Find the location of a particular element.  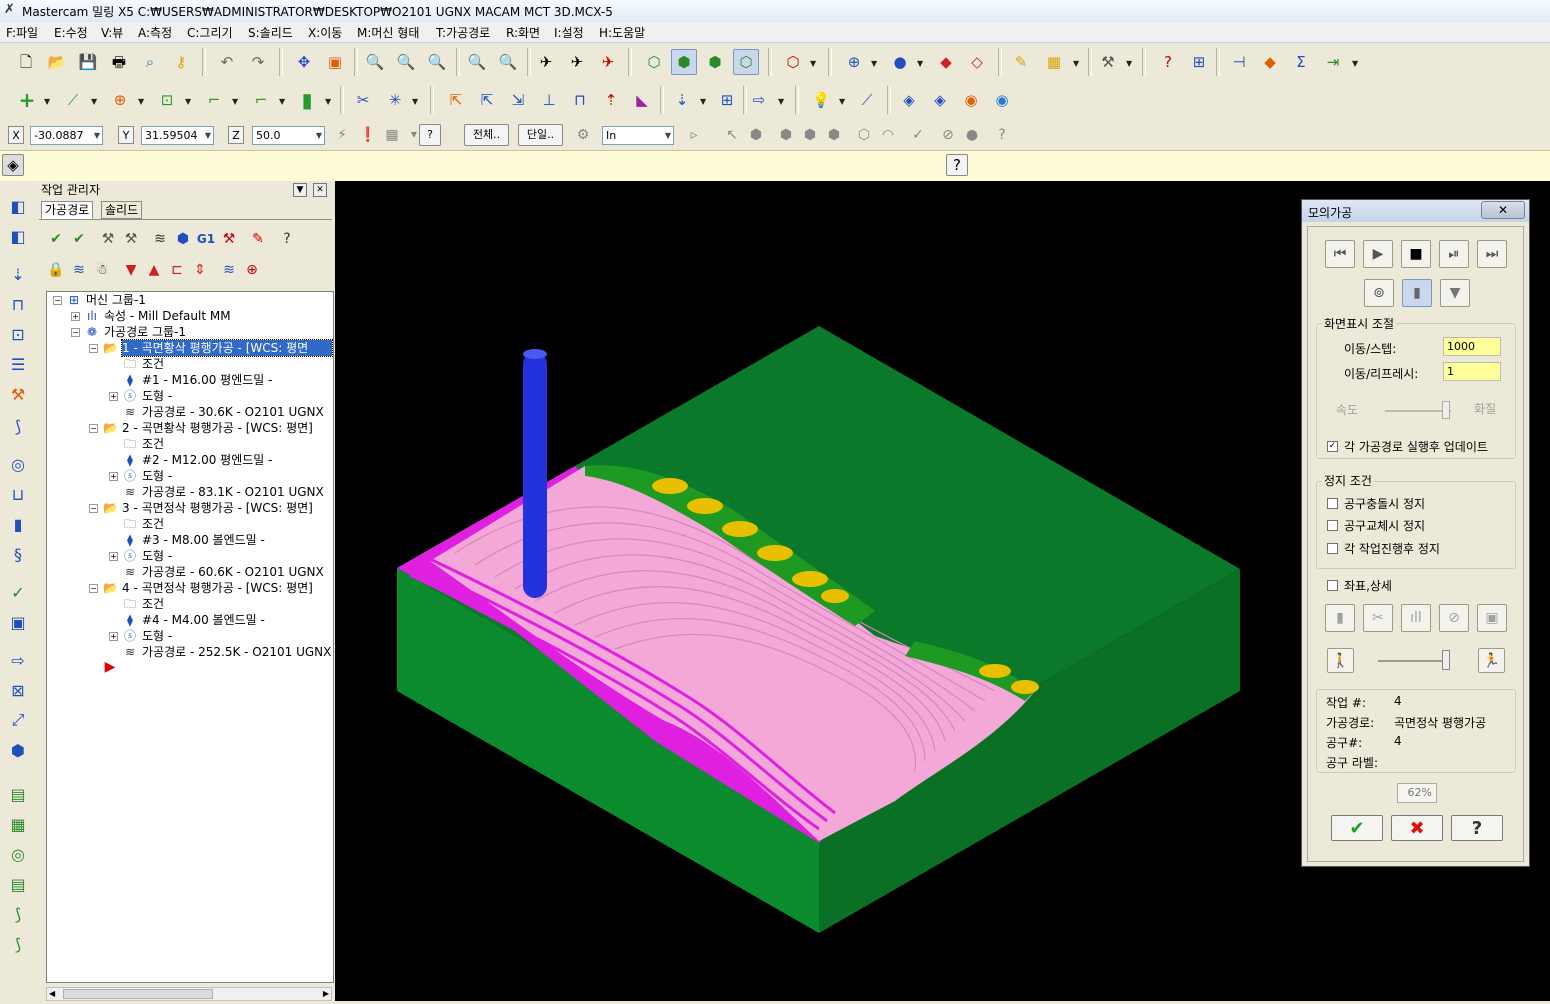

move-up-icon: ▲ is located at coordinates (154, 270).